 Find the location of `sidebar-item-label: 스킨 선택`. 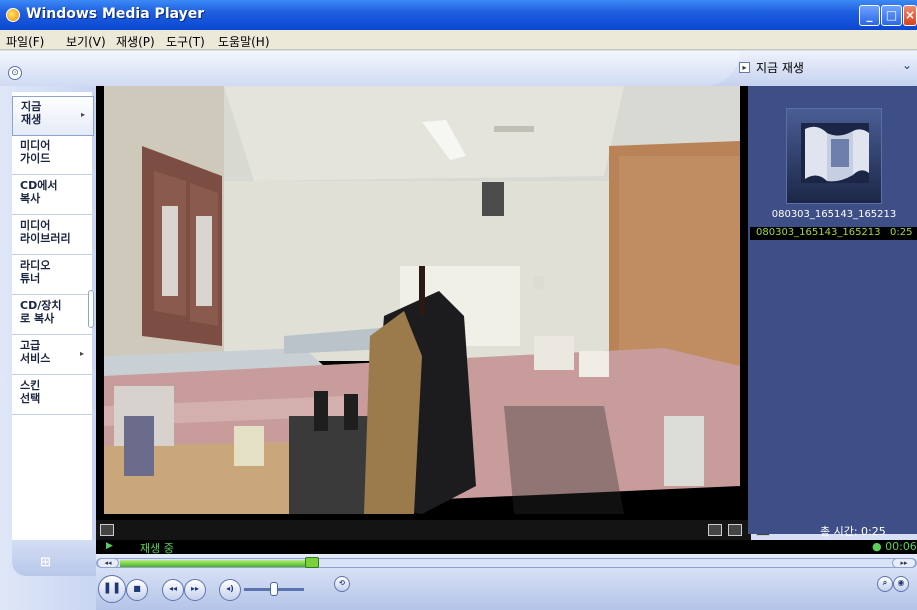

sidebar-item-label: 스킨 선택 is located at coordinates (30, 392).